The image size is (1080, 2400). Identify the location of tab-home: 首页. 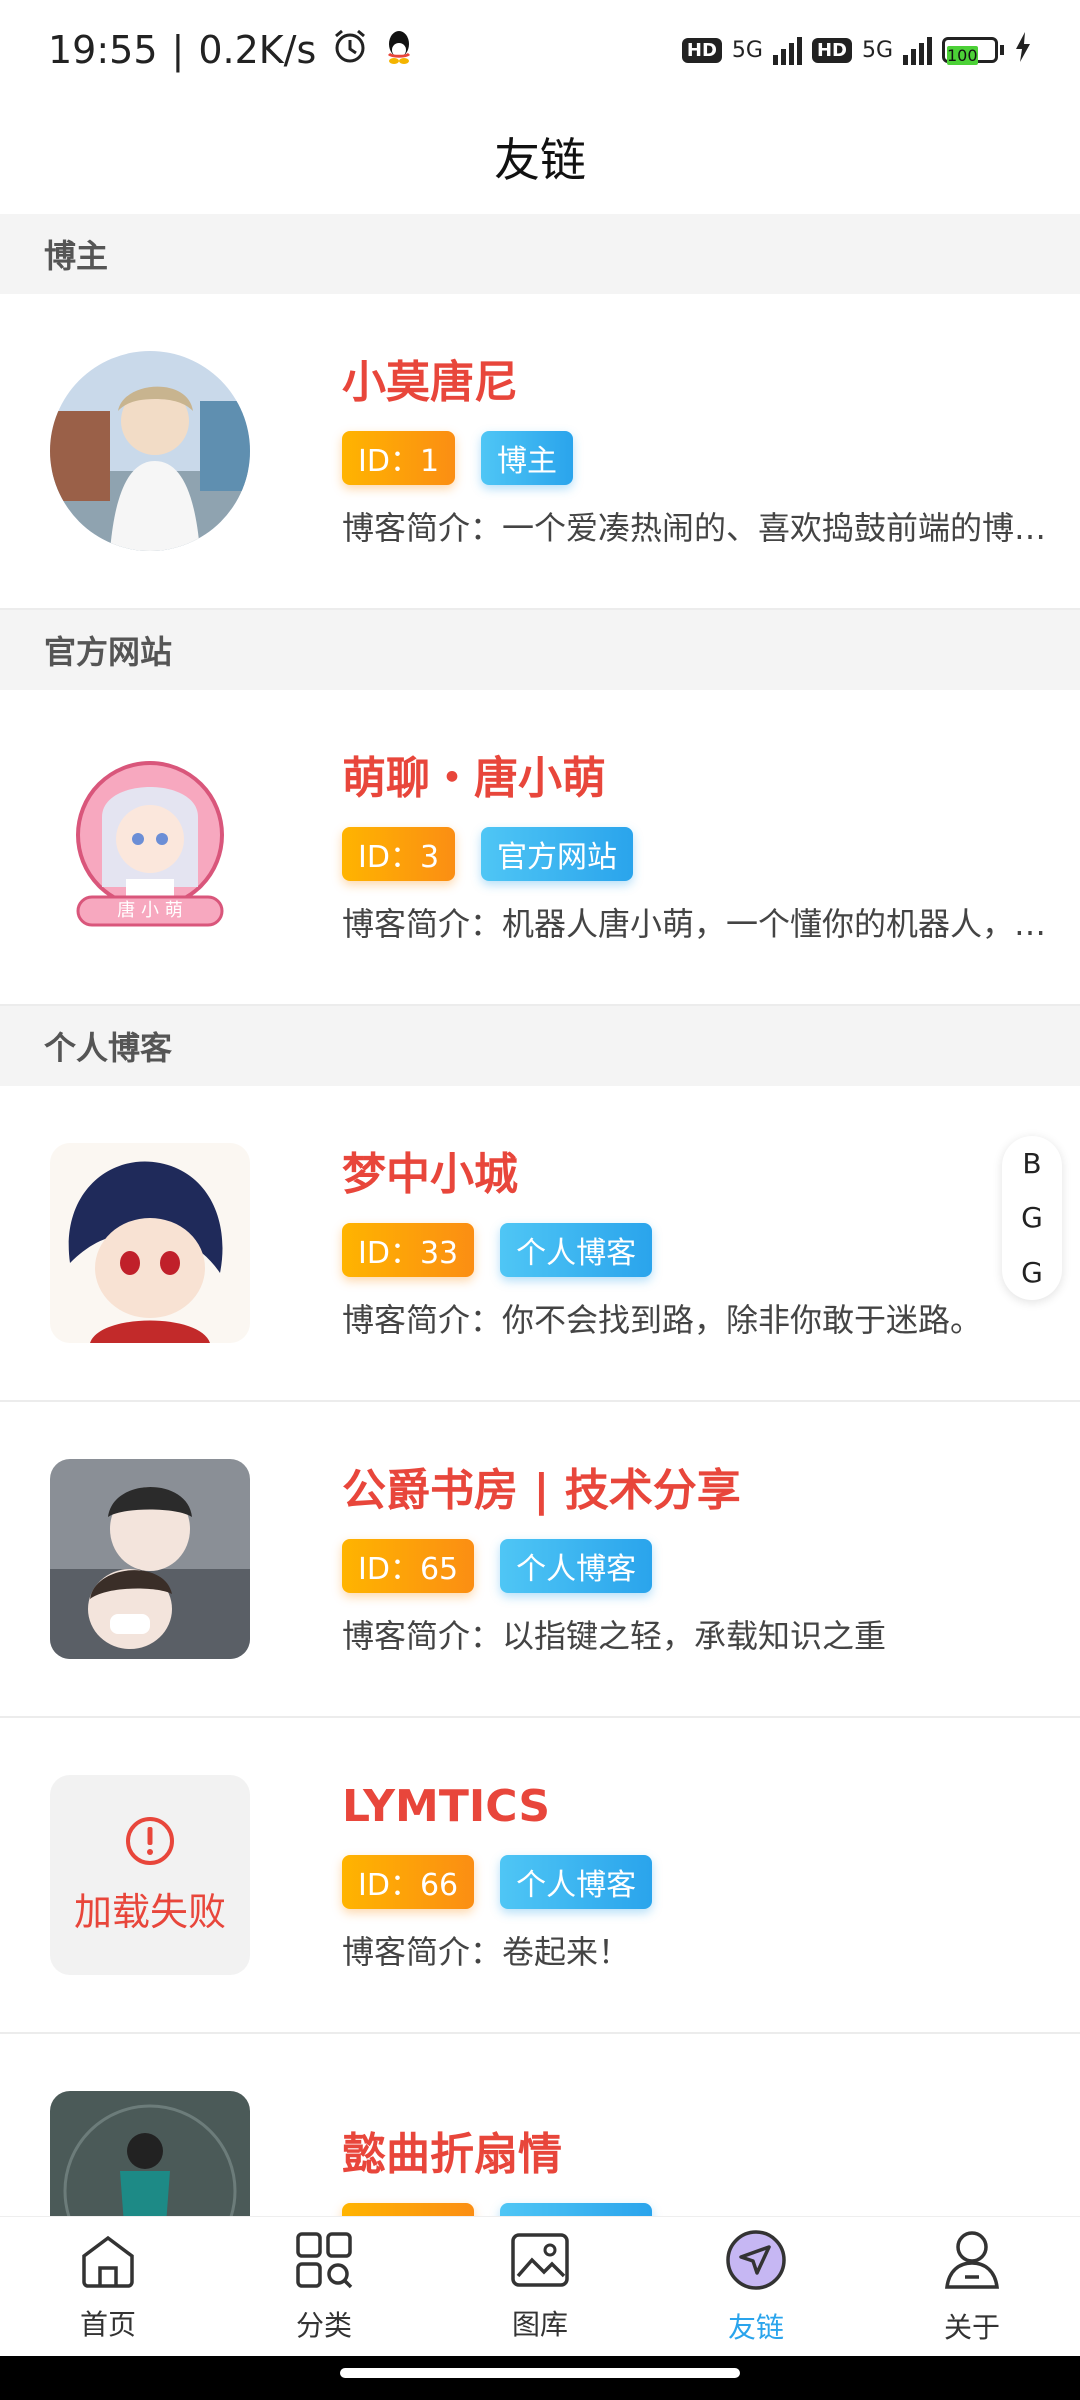
(108, 2287).